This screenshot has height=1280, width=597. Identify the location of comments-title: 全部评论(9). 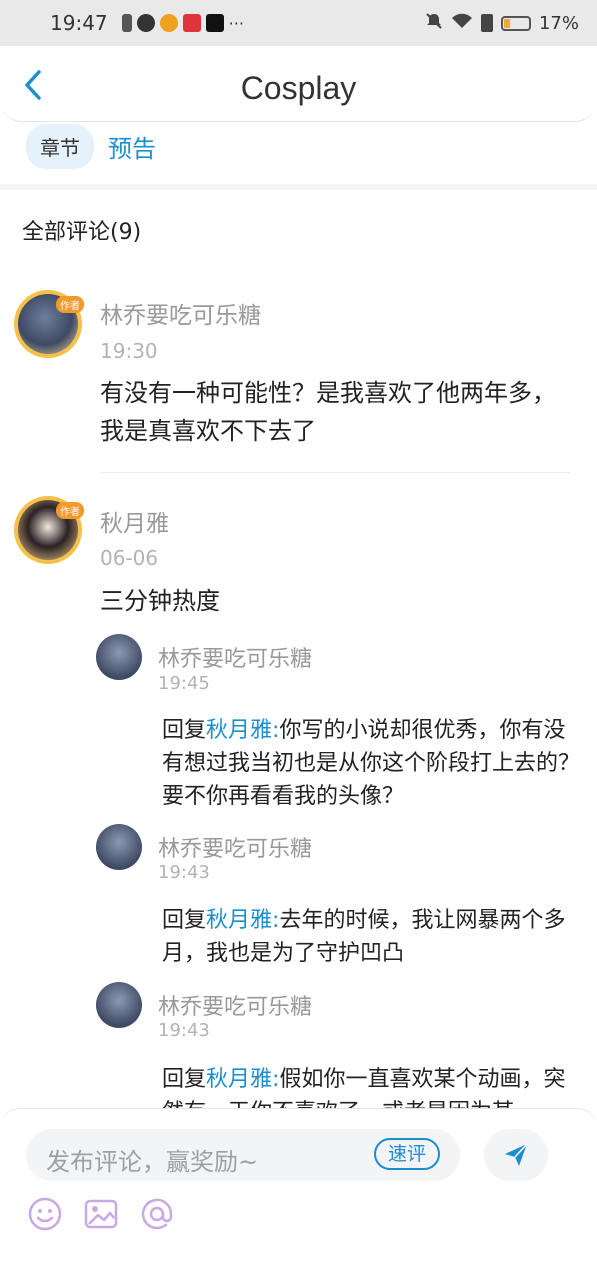
(82, 232).